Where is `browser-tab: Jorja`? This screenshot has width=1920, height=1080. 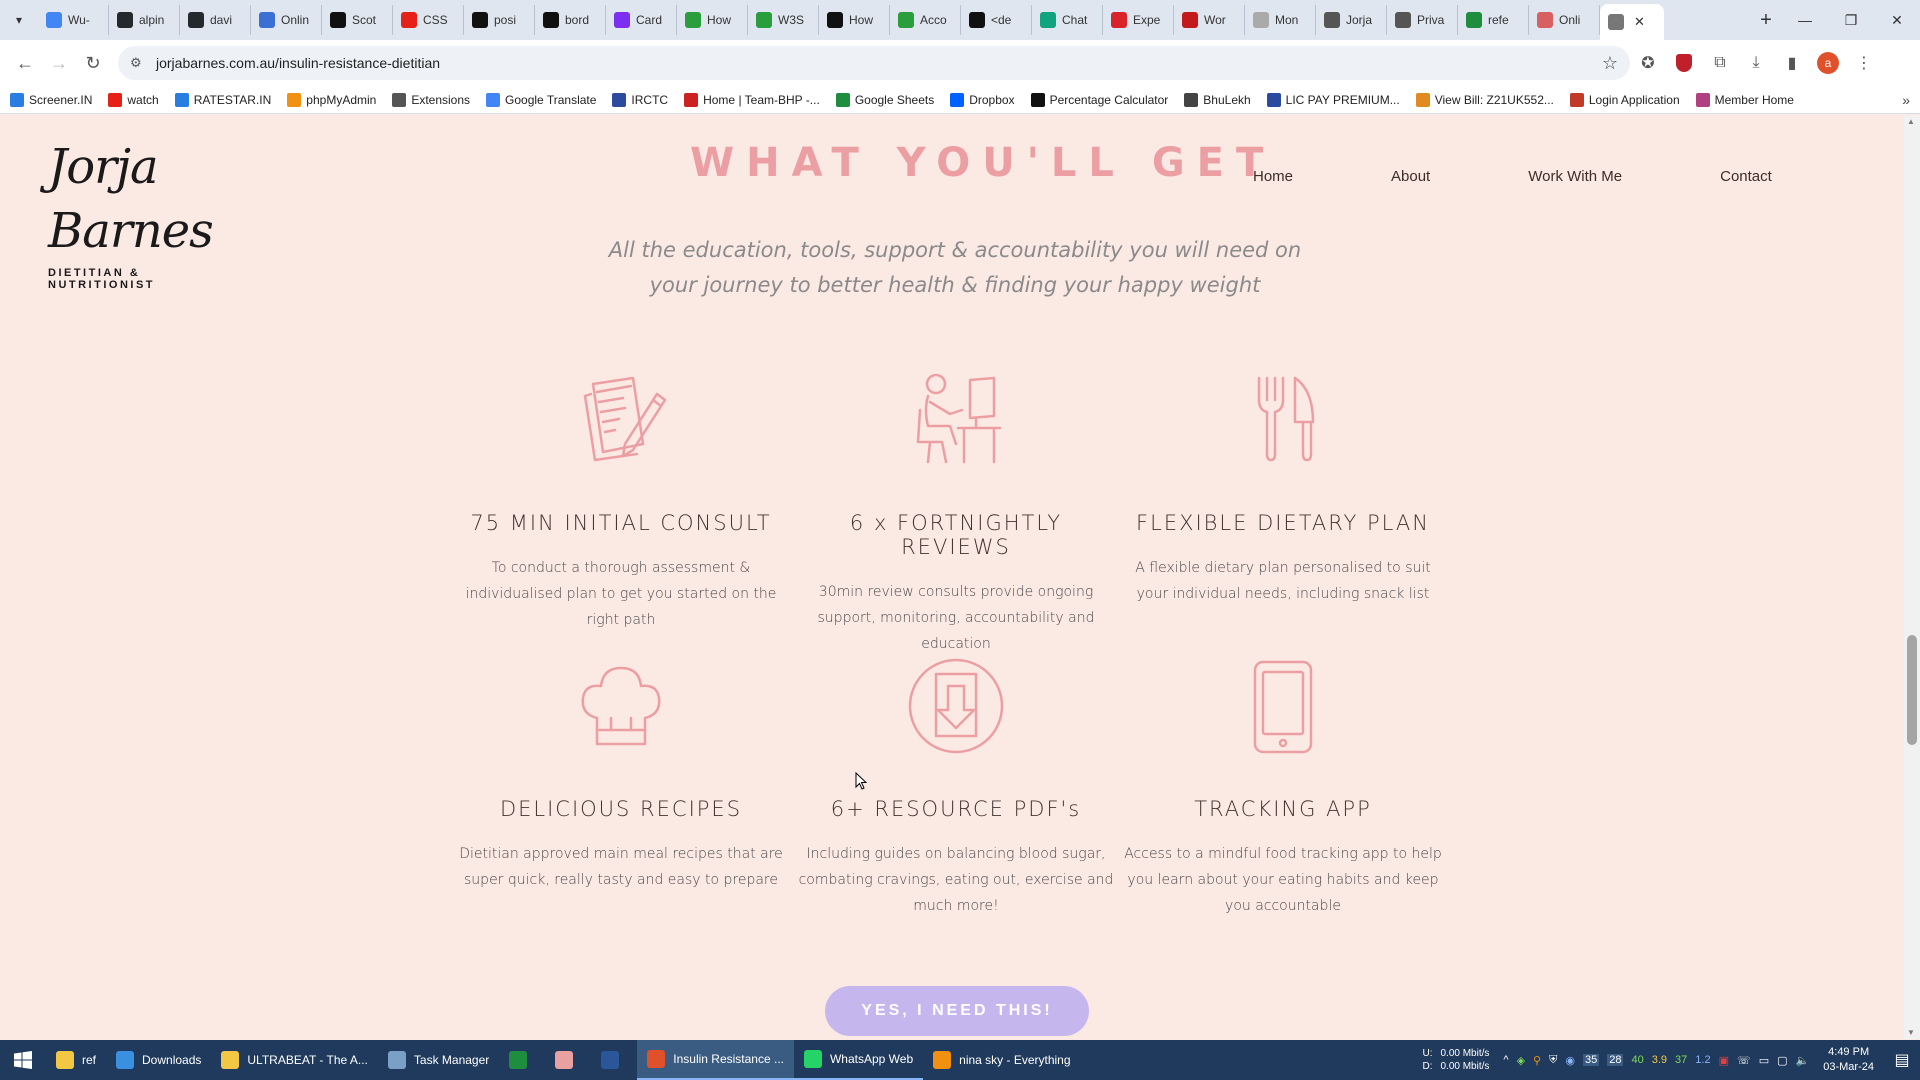 browser-tab: Jorja is located at coordinates (1351, 20).